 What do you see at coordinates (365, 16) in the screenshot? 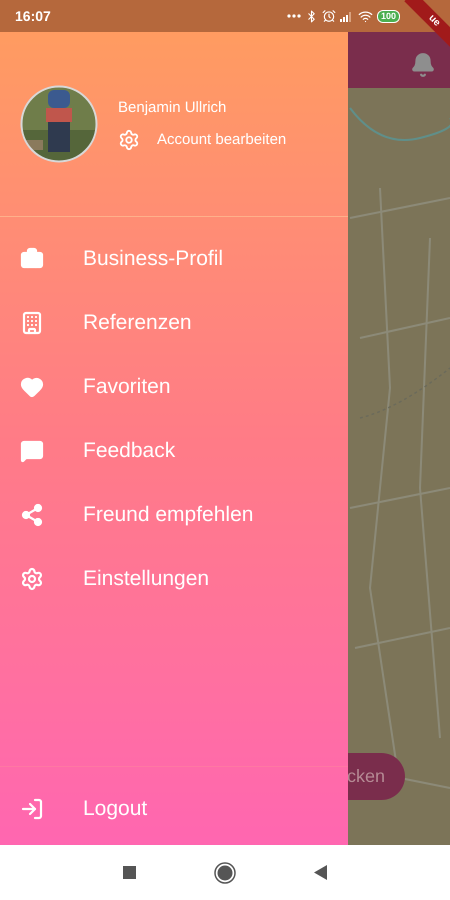
I see `wifi-icon` at bounding box center [365, 16].